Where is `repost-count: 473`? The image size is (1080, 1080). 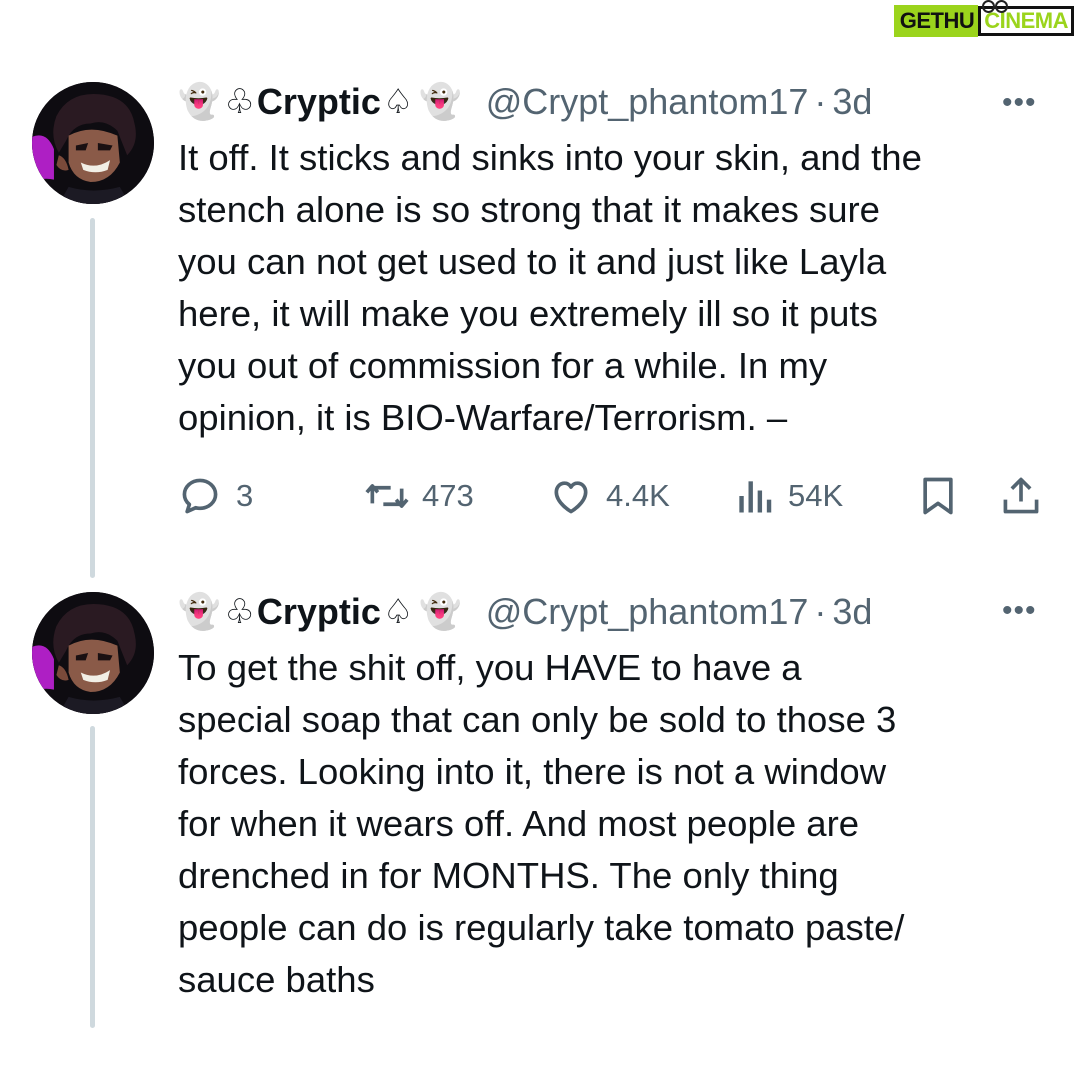
repost-count: 473 is located at coordinates (448, 495).